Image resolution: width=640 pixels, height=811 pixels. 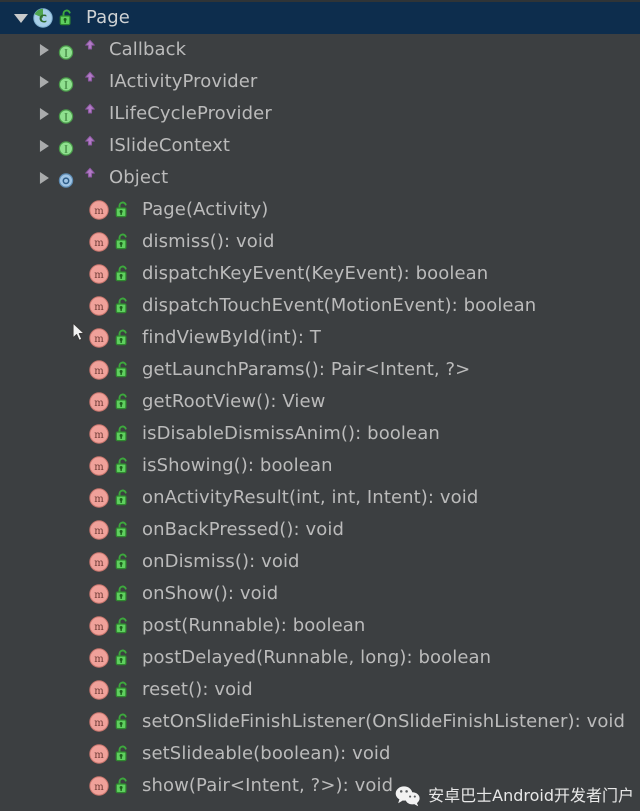 I want to click on tree-row: I ILifeCycleProvider, so click(x=320, y=114).